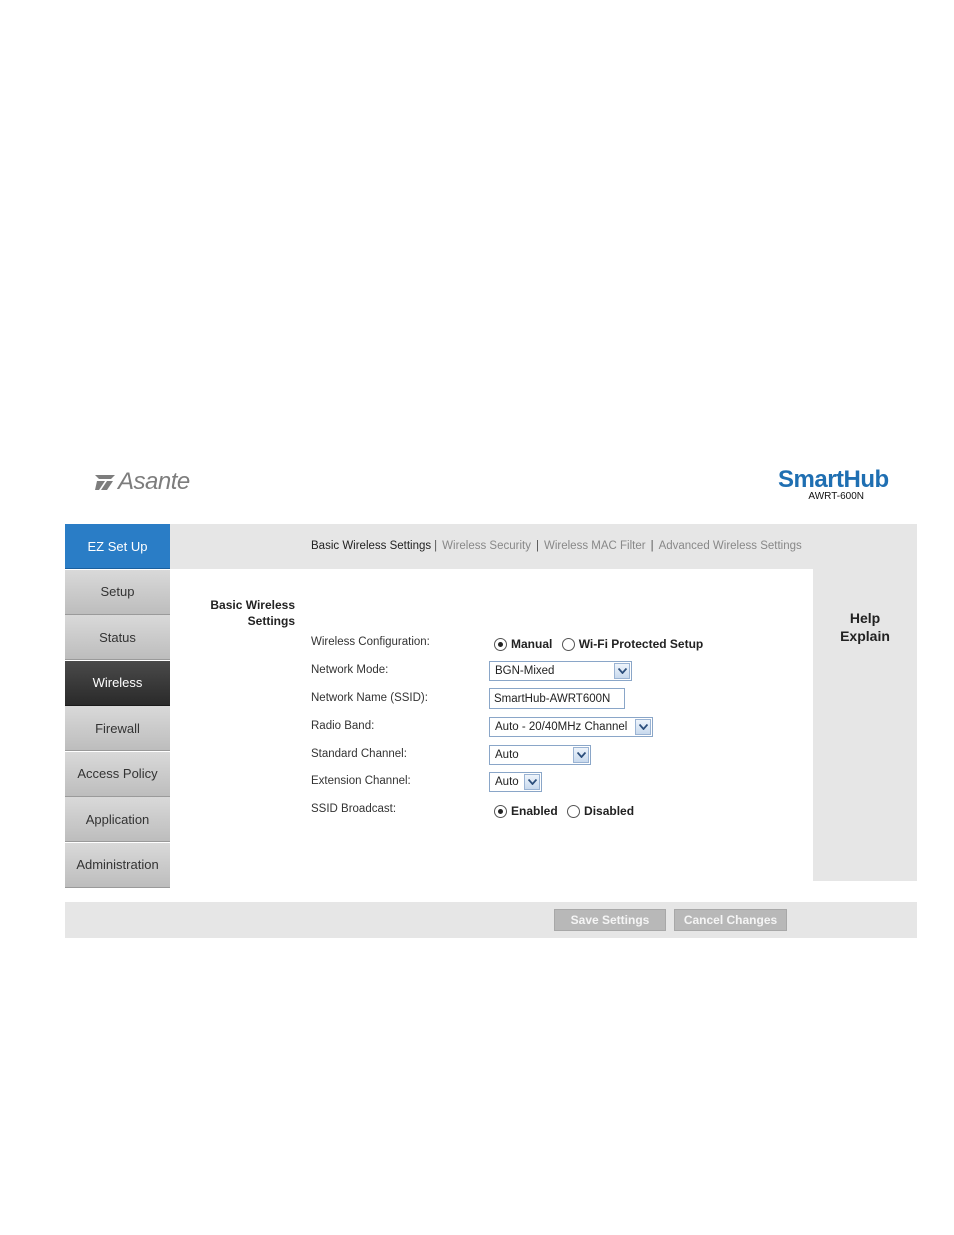 The width and height of the screenshot is (954, 1235). Describe the element at coordinates (525, 671) in the screenshot. I see `select-value: BGN-Mixed` at that location.